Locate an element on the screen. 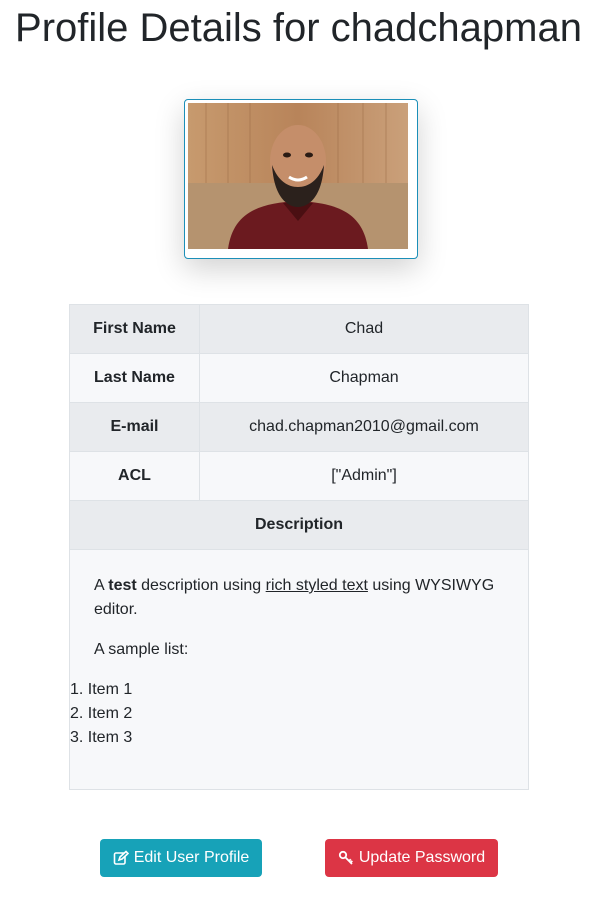 This screenshot has width=589, height=906. update-password-label: Update Password is located at coordinates (422, 857).